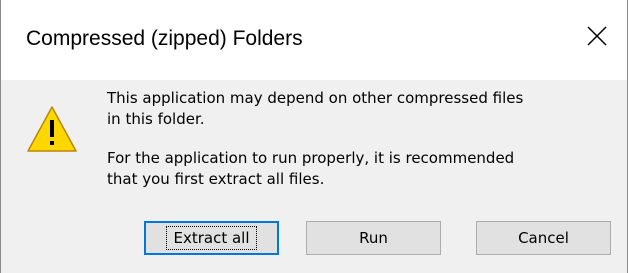 This screenshot has height=273, width=628. What do you see at coordinates (52, 129) in the screenshot?
I see `warning-icon` at bounding box center [52, 129].